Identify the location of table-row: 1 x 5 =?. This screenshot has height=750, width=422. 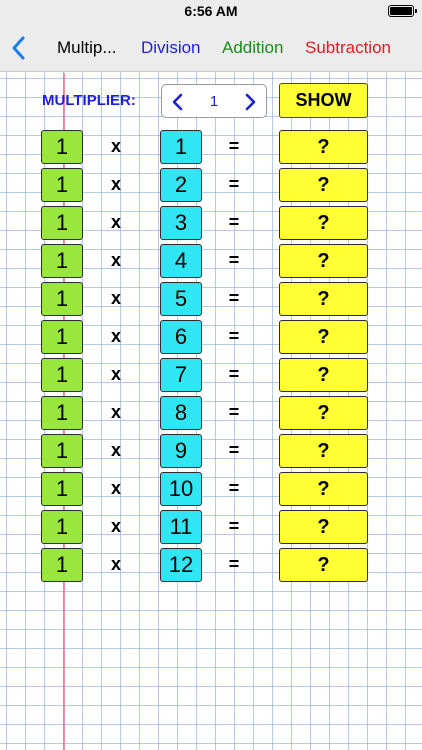
(211, 301).